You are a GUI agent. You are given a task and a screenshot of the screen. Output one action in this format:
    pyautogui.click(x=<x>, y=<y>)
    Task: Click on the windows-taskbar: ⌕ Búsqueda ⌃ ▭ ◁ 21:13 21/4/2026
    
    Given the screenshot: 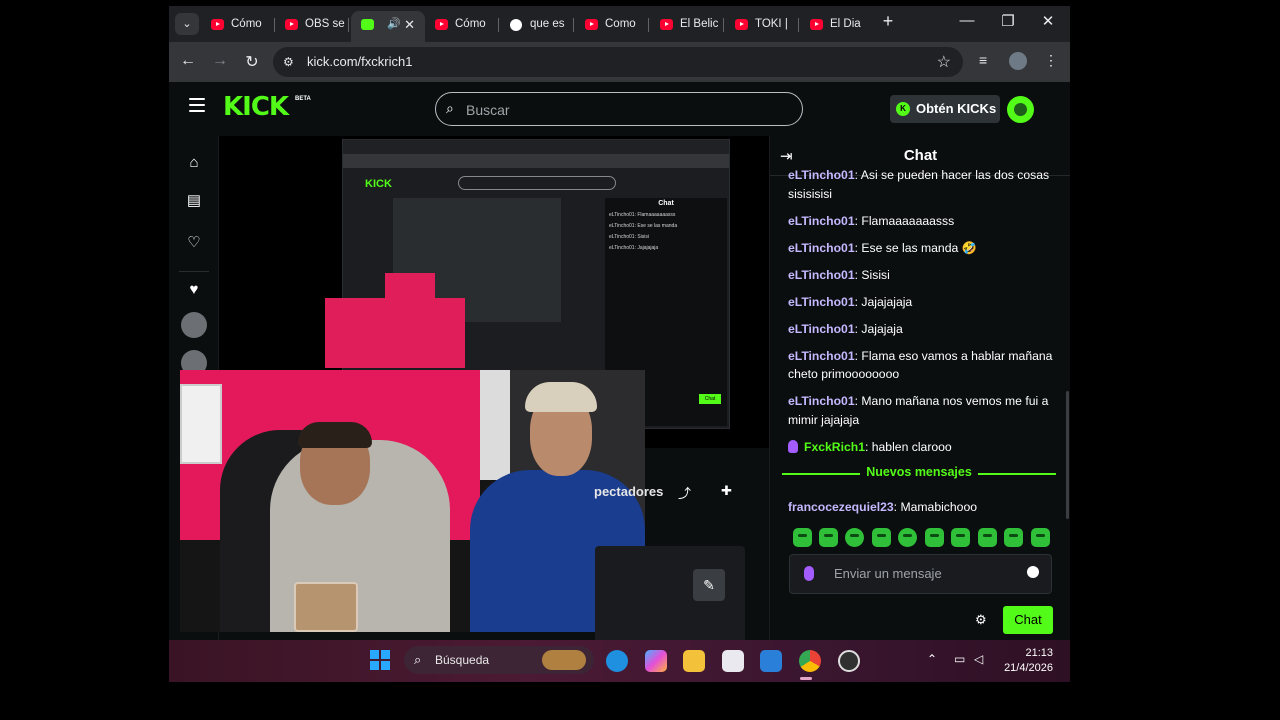 What is the action you would take?
    pyautogui.click(x=619, y=661)
    